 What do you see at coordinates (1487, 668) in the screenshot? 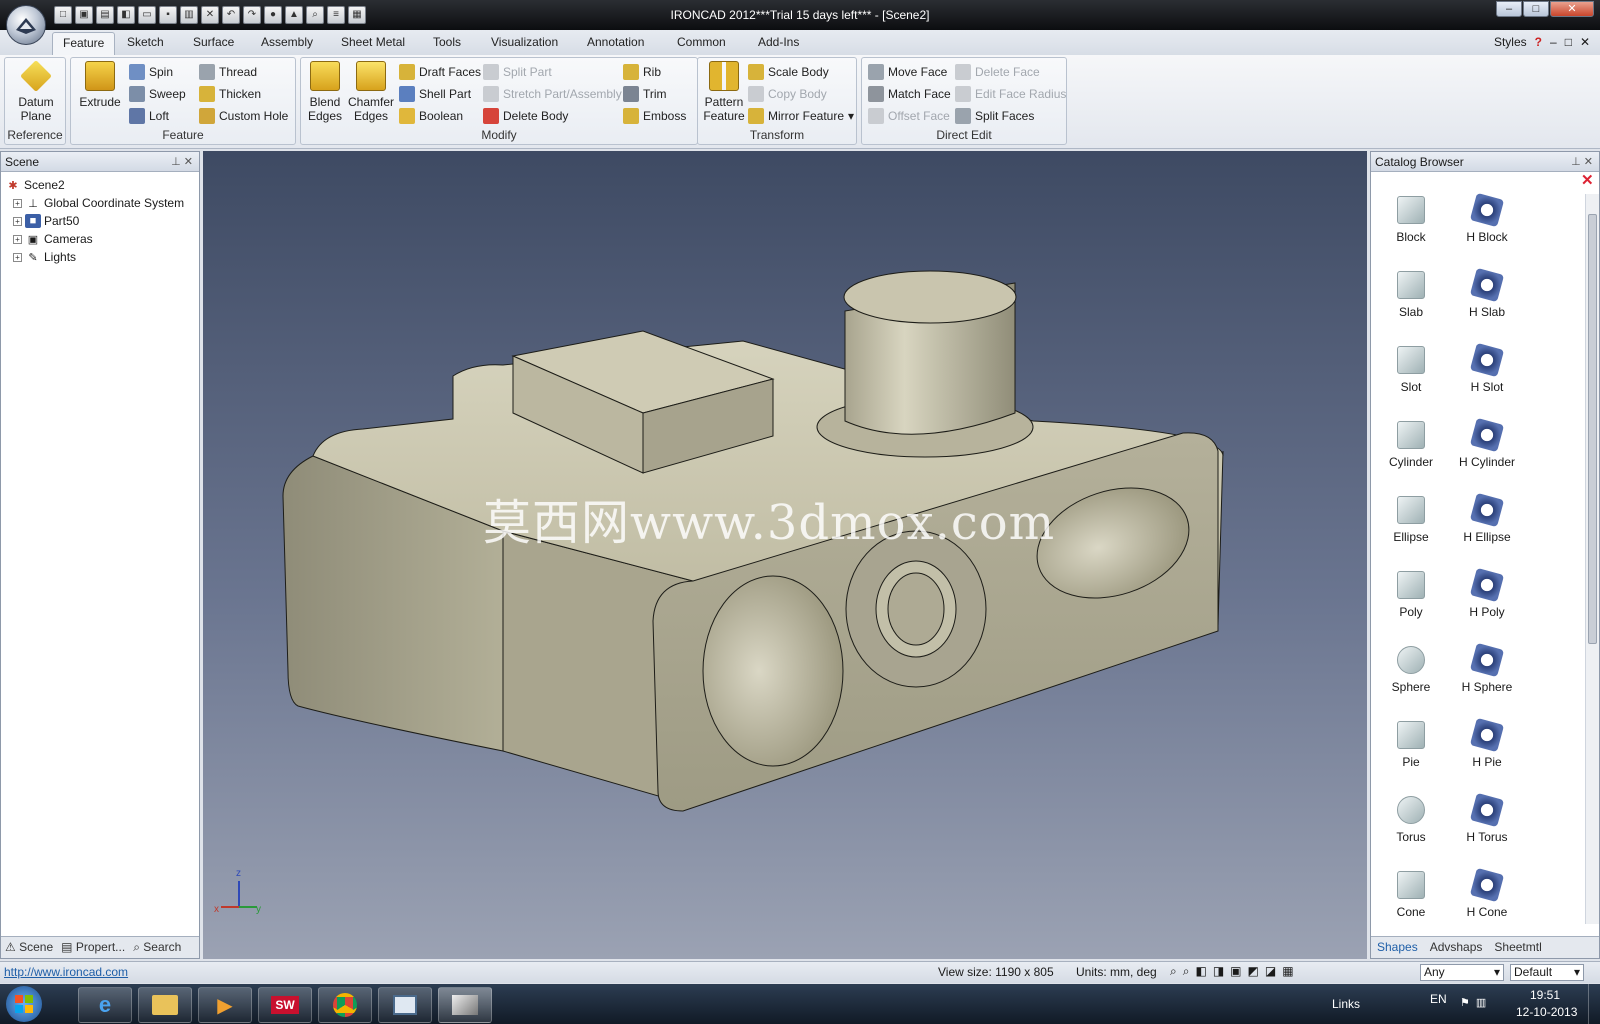
I see `catalog-item-h-sphere: H Sphere` at bounding box center [1487, 668].